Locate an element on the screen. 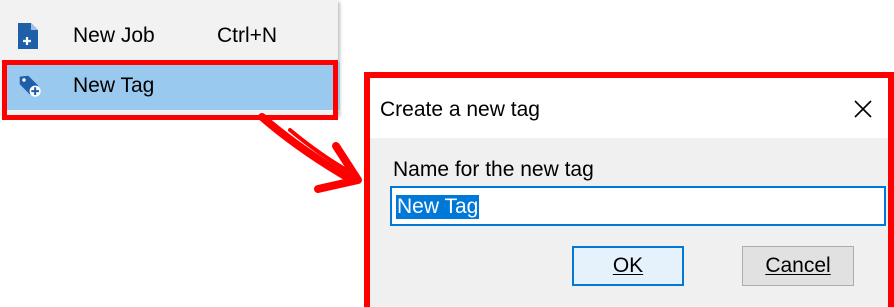  tag-name-label: Name for the new tag is located at coordinates (493, 169).